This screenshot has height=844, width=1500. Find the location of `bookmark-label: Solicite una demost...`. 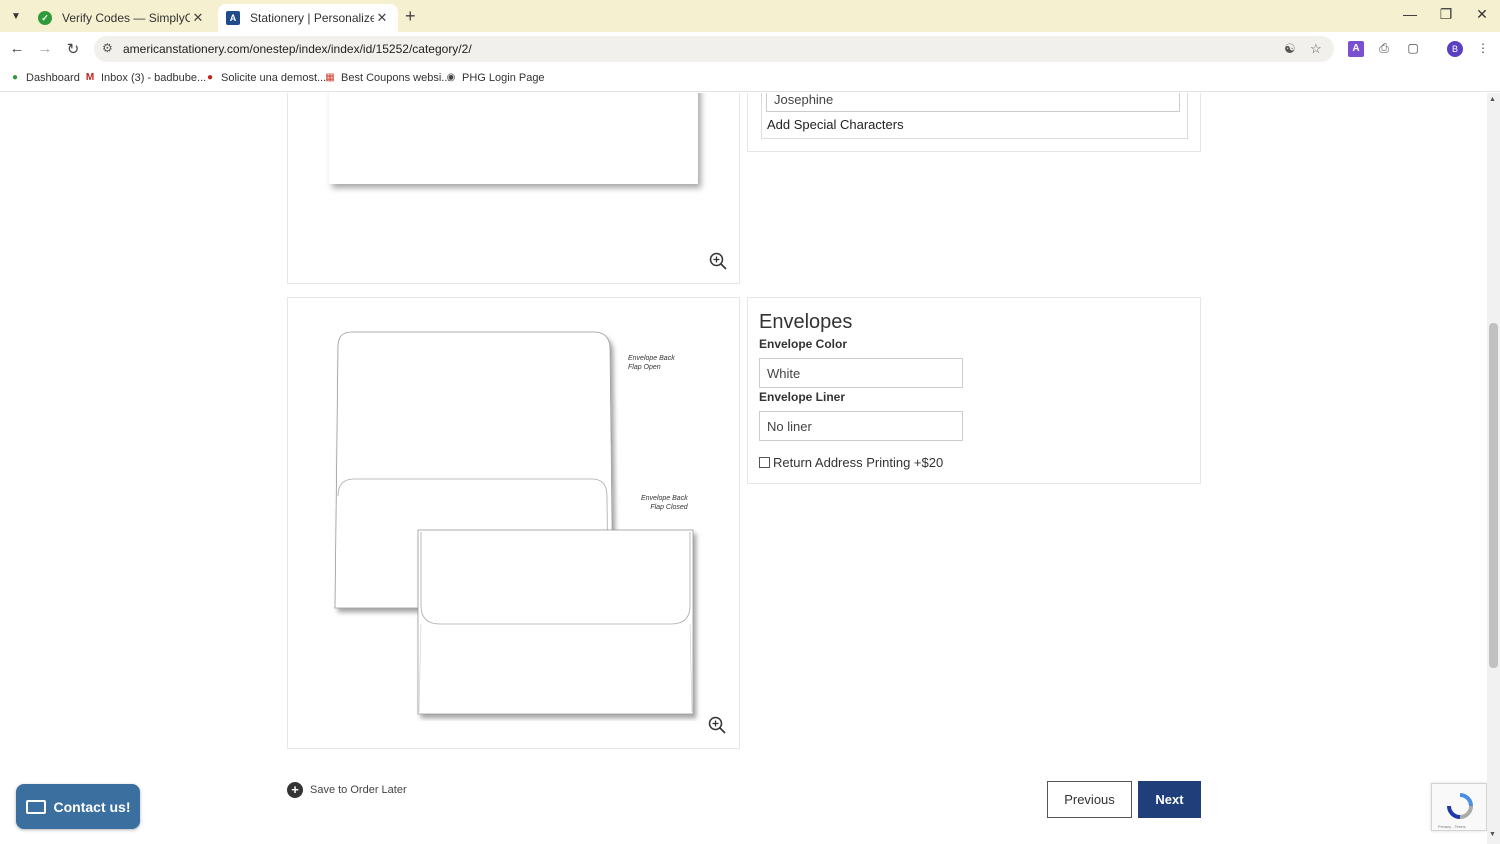

bookmark-label: Solicite una demost... is located at coordinates (274, 78).